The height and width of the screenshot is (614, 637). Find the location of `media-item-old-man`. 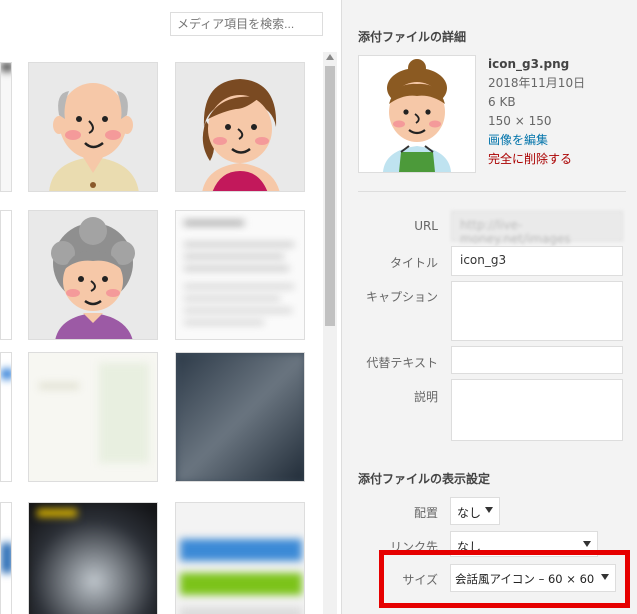

media-item-old-man is located at coordinates (93, 127).